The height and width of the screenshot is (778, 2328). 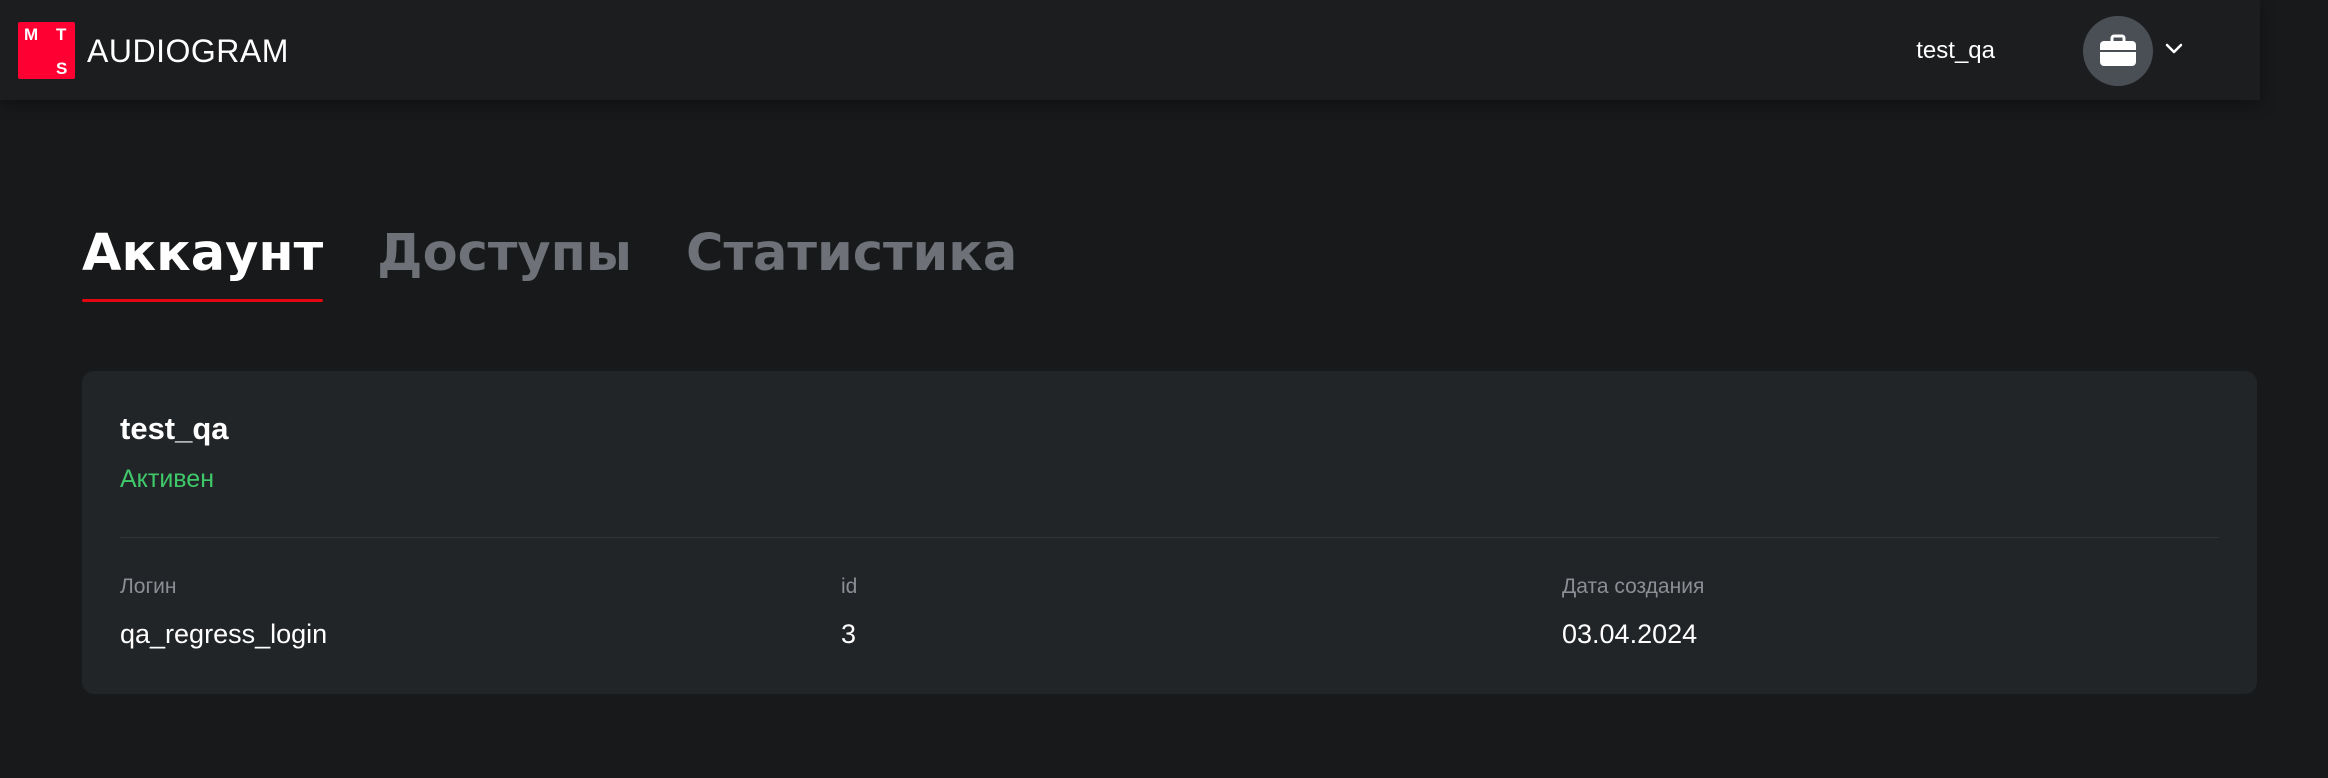 I want to click on field-id: id 3, so click(x=849, y=612).